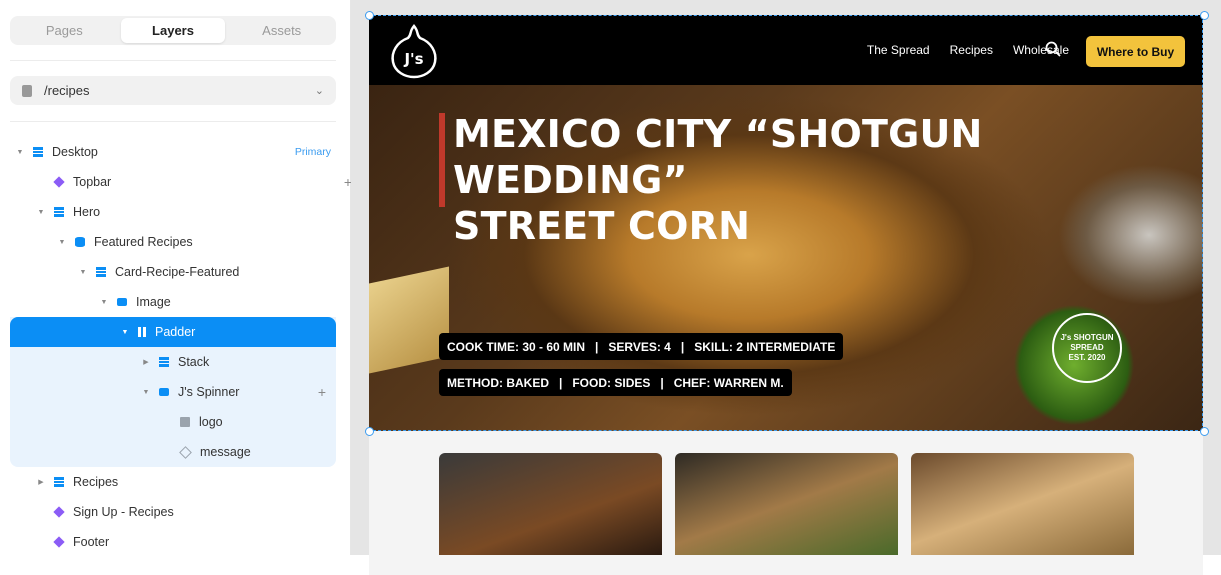 The image size is (1221, 575). I want to click on search-icon, so click(1053, 49).